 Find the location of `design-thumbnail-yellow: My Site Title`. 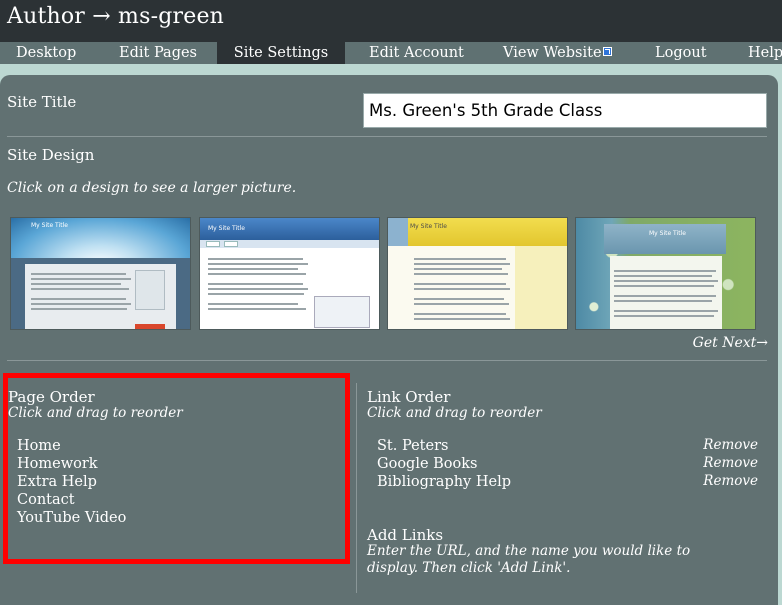

design-thumbnail-yellow: My Site Title is located at coordinates (477, 273).